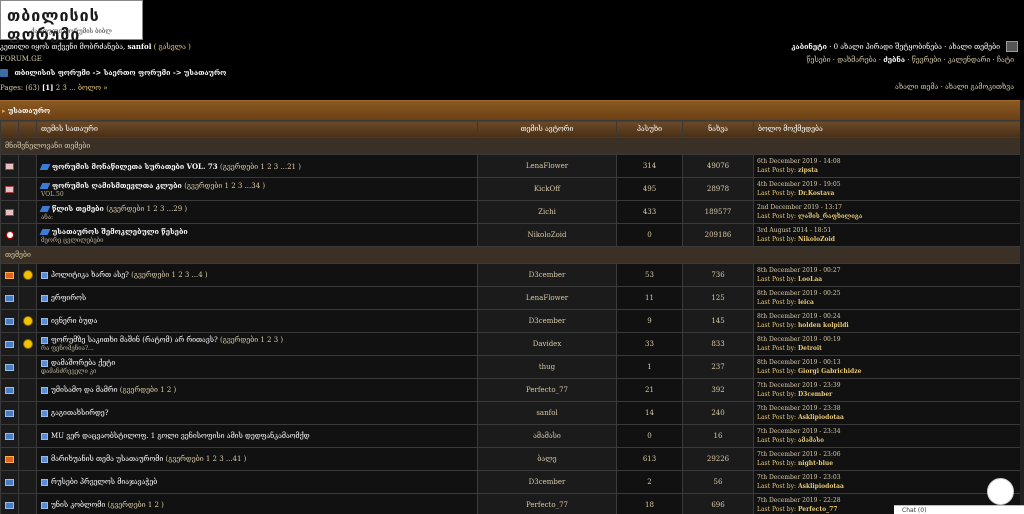 The image size is (1024, 514). Describe the element at coordinates (888, 500) in the screenshot. I see `last-post-date: 7th December 2019 - 22:28` at that location.